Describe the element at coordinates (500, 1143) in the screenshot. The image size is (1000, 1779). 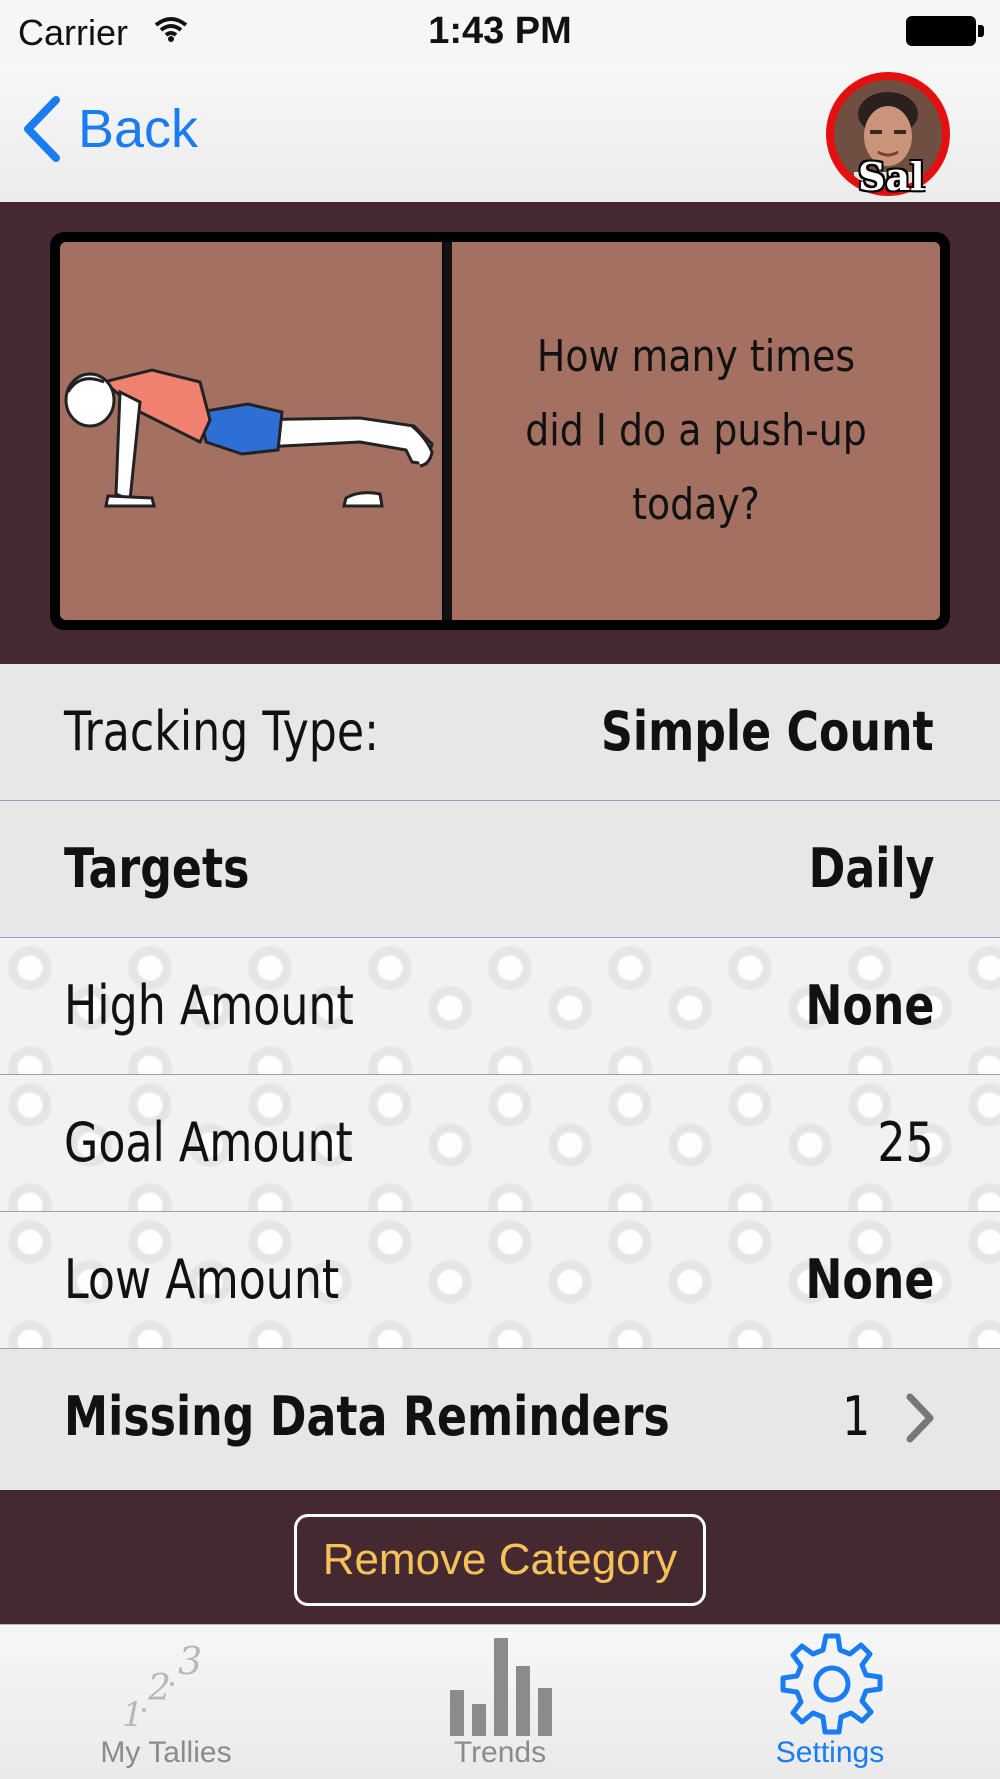
I see `goal-amount-row: Goal Amount 25` at that location.